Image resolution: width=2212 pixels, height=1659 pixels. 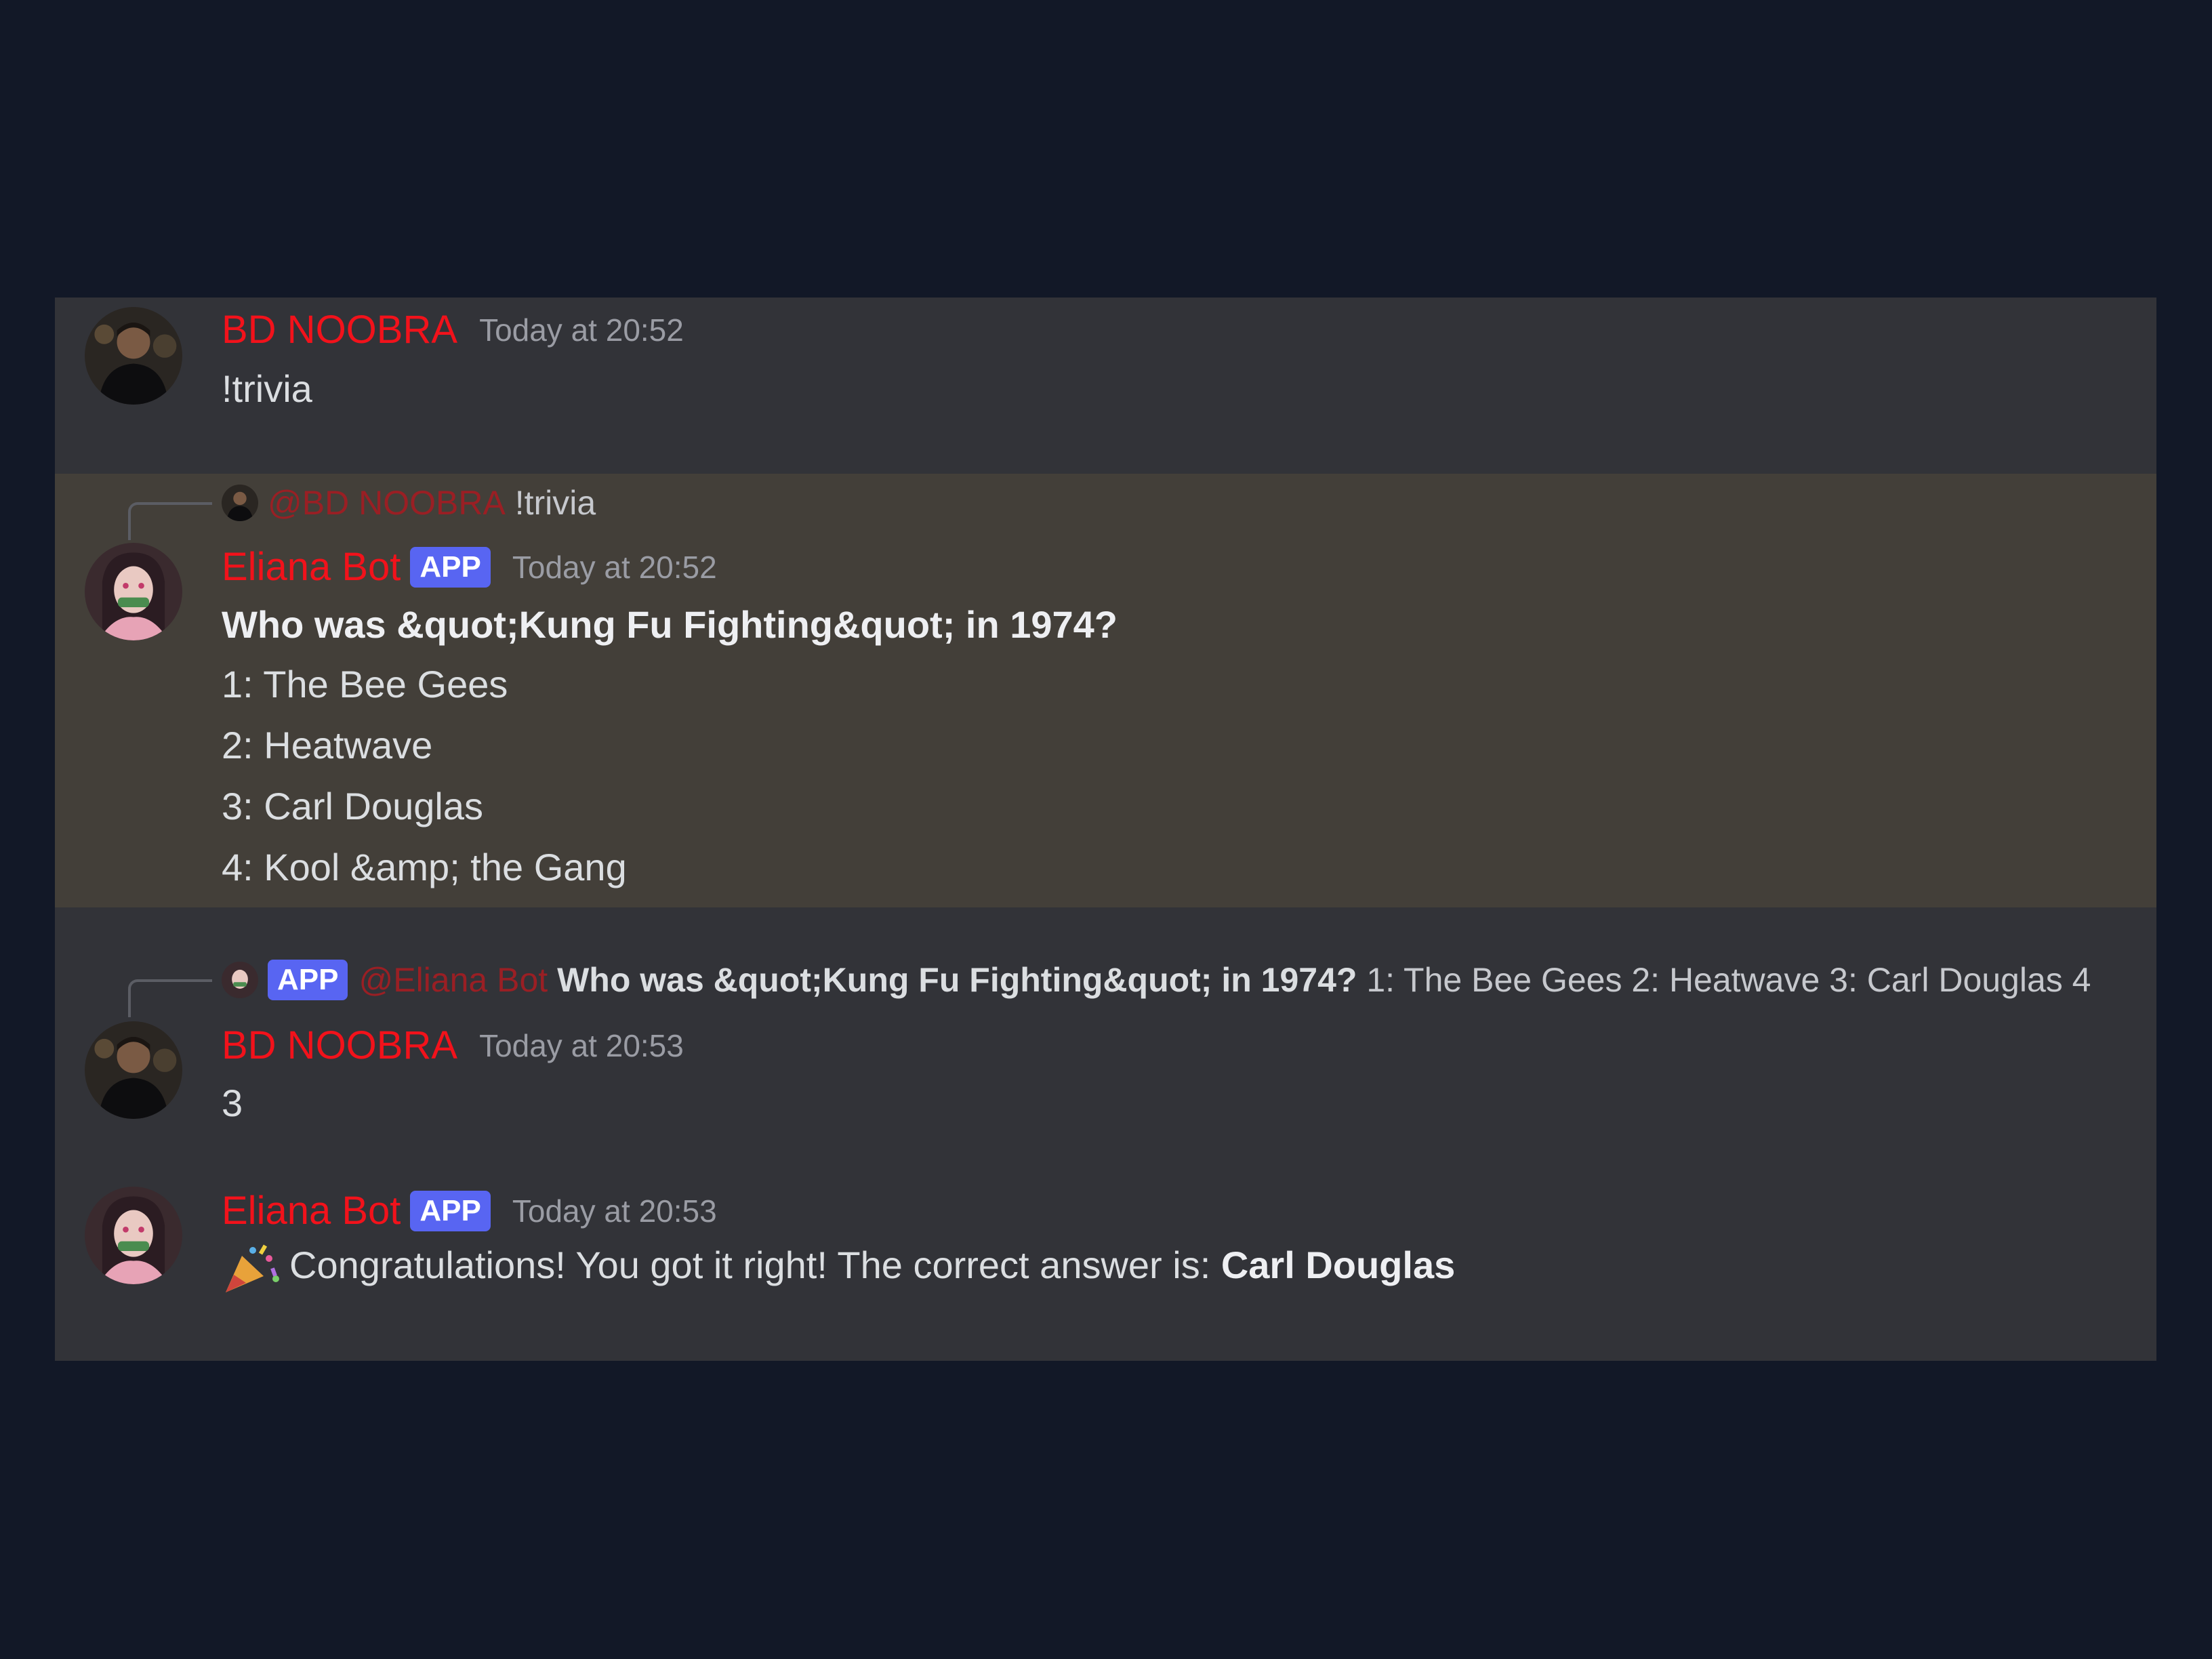 I want to click on option-1: 1: The Bee Gees, so click(x=365, y=684).